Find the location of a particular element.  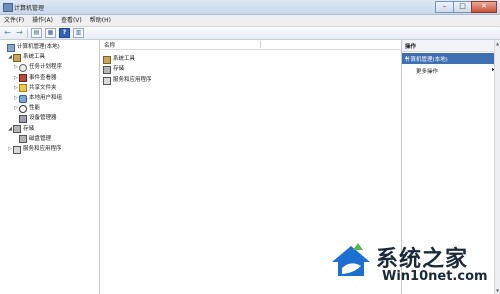

window-controls: – □ ✕ is located at coordinates (466, 7).